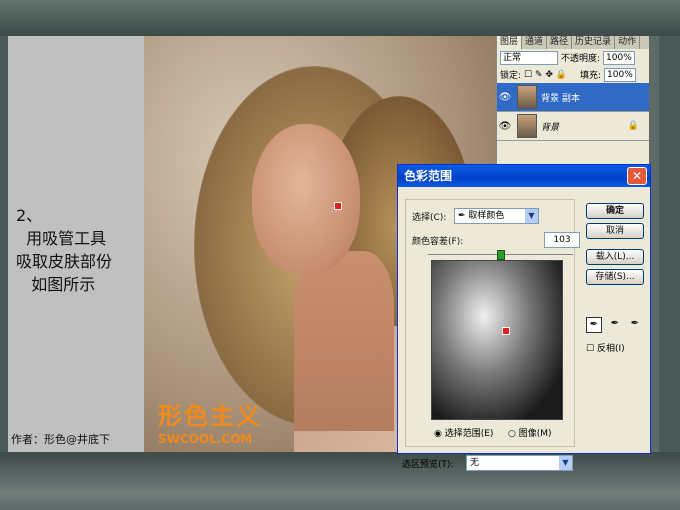  What do you see at coordinates (306, 199) in the screenshot?
I see `face-shape` at bounding box center [306, 199].